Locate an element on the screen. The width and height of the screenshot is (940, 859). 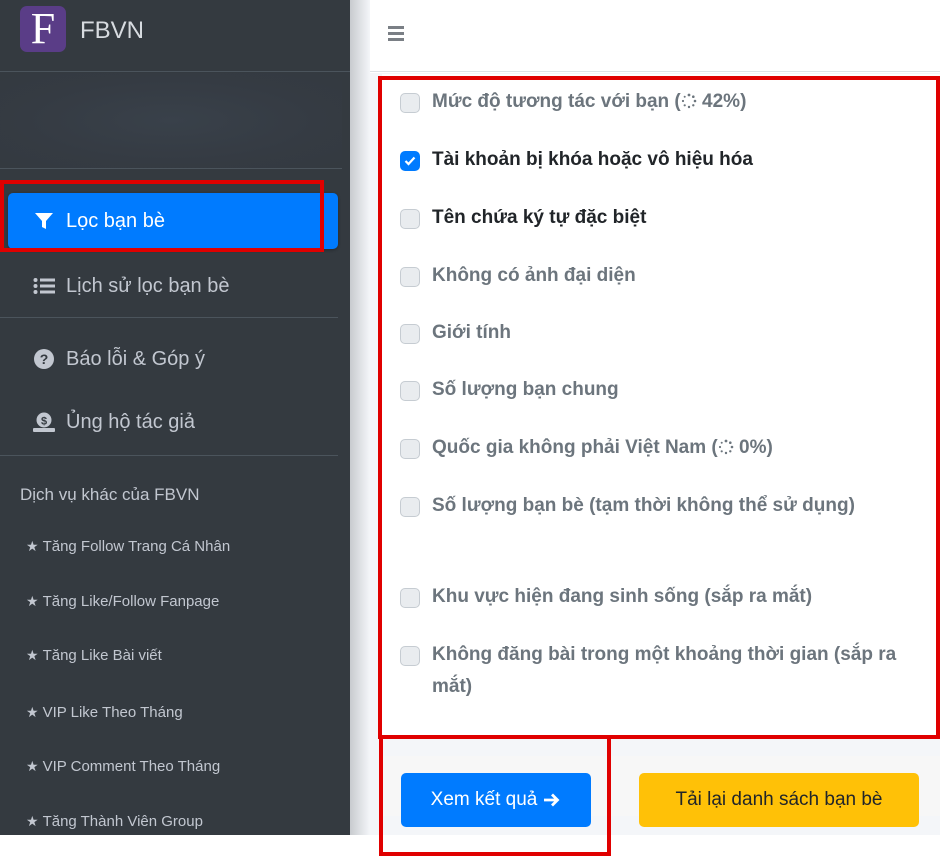
service-label: VIP Comment Theo Tháng is located at coordinates (131, 766).